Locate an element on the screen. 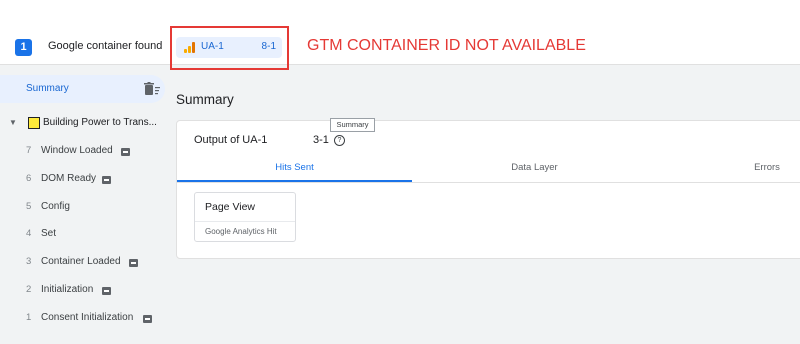  hit-subtitle: Google Analytics Hit is located at coordinates (245, 231).